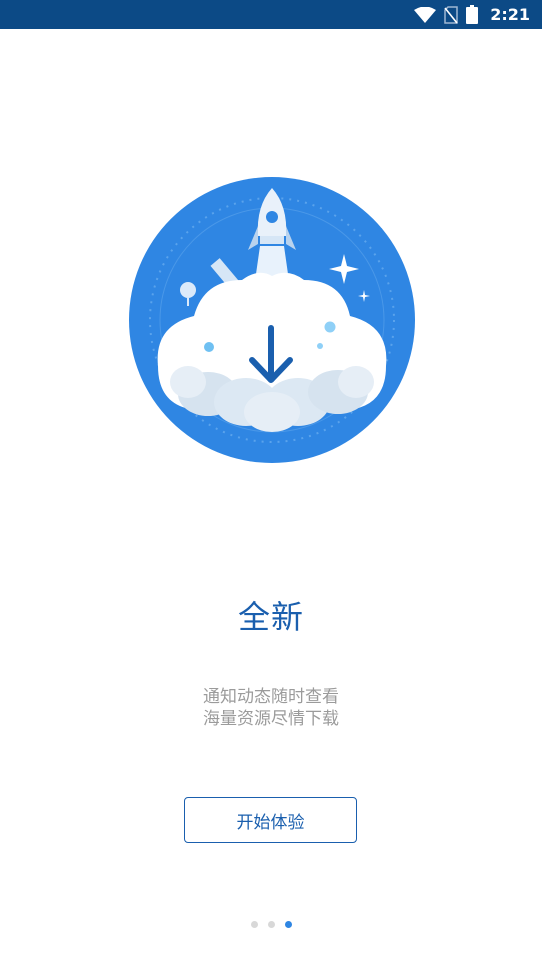 Image resolution: width=542 pixels, height=965 pixels. I want to click on description-line-1: 通知动态随时查看, so click(271, 697).